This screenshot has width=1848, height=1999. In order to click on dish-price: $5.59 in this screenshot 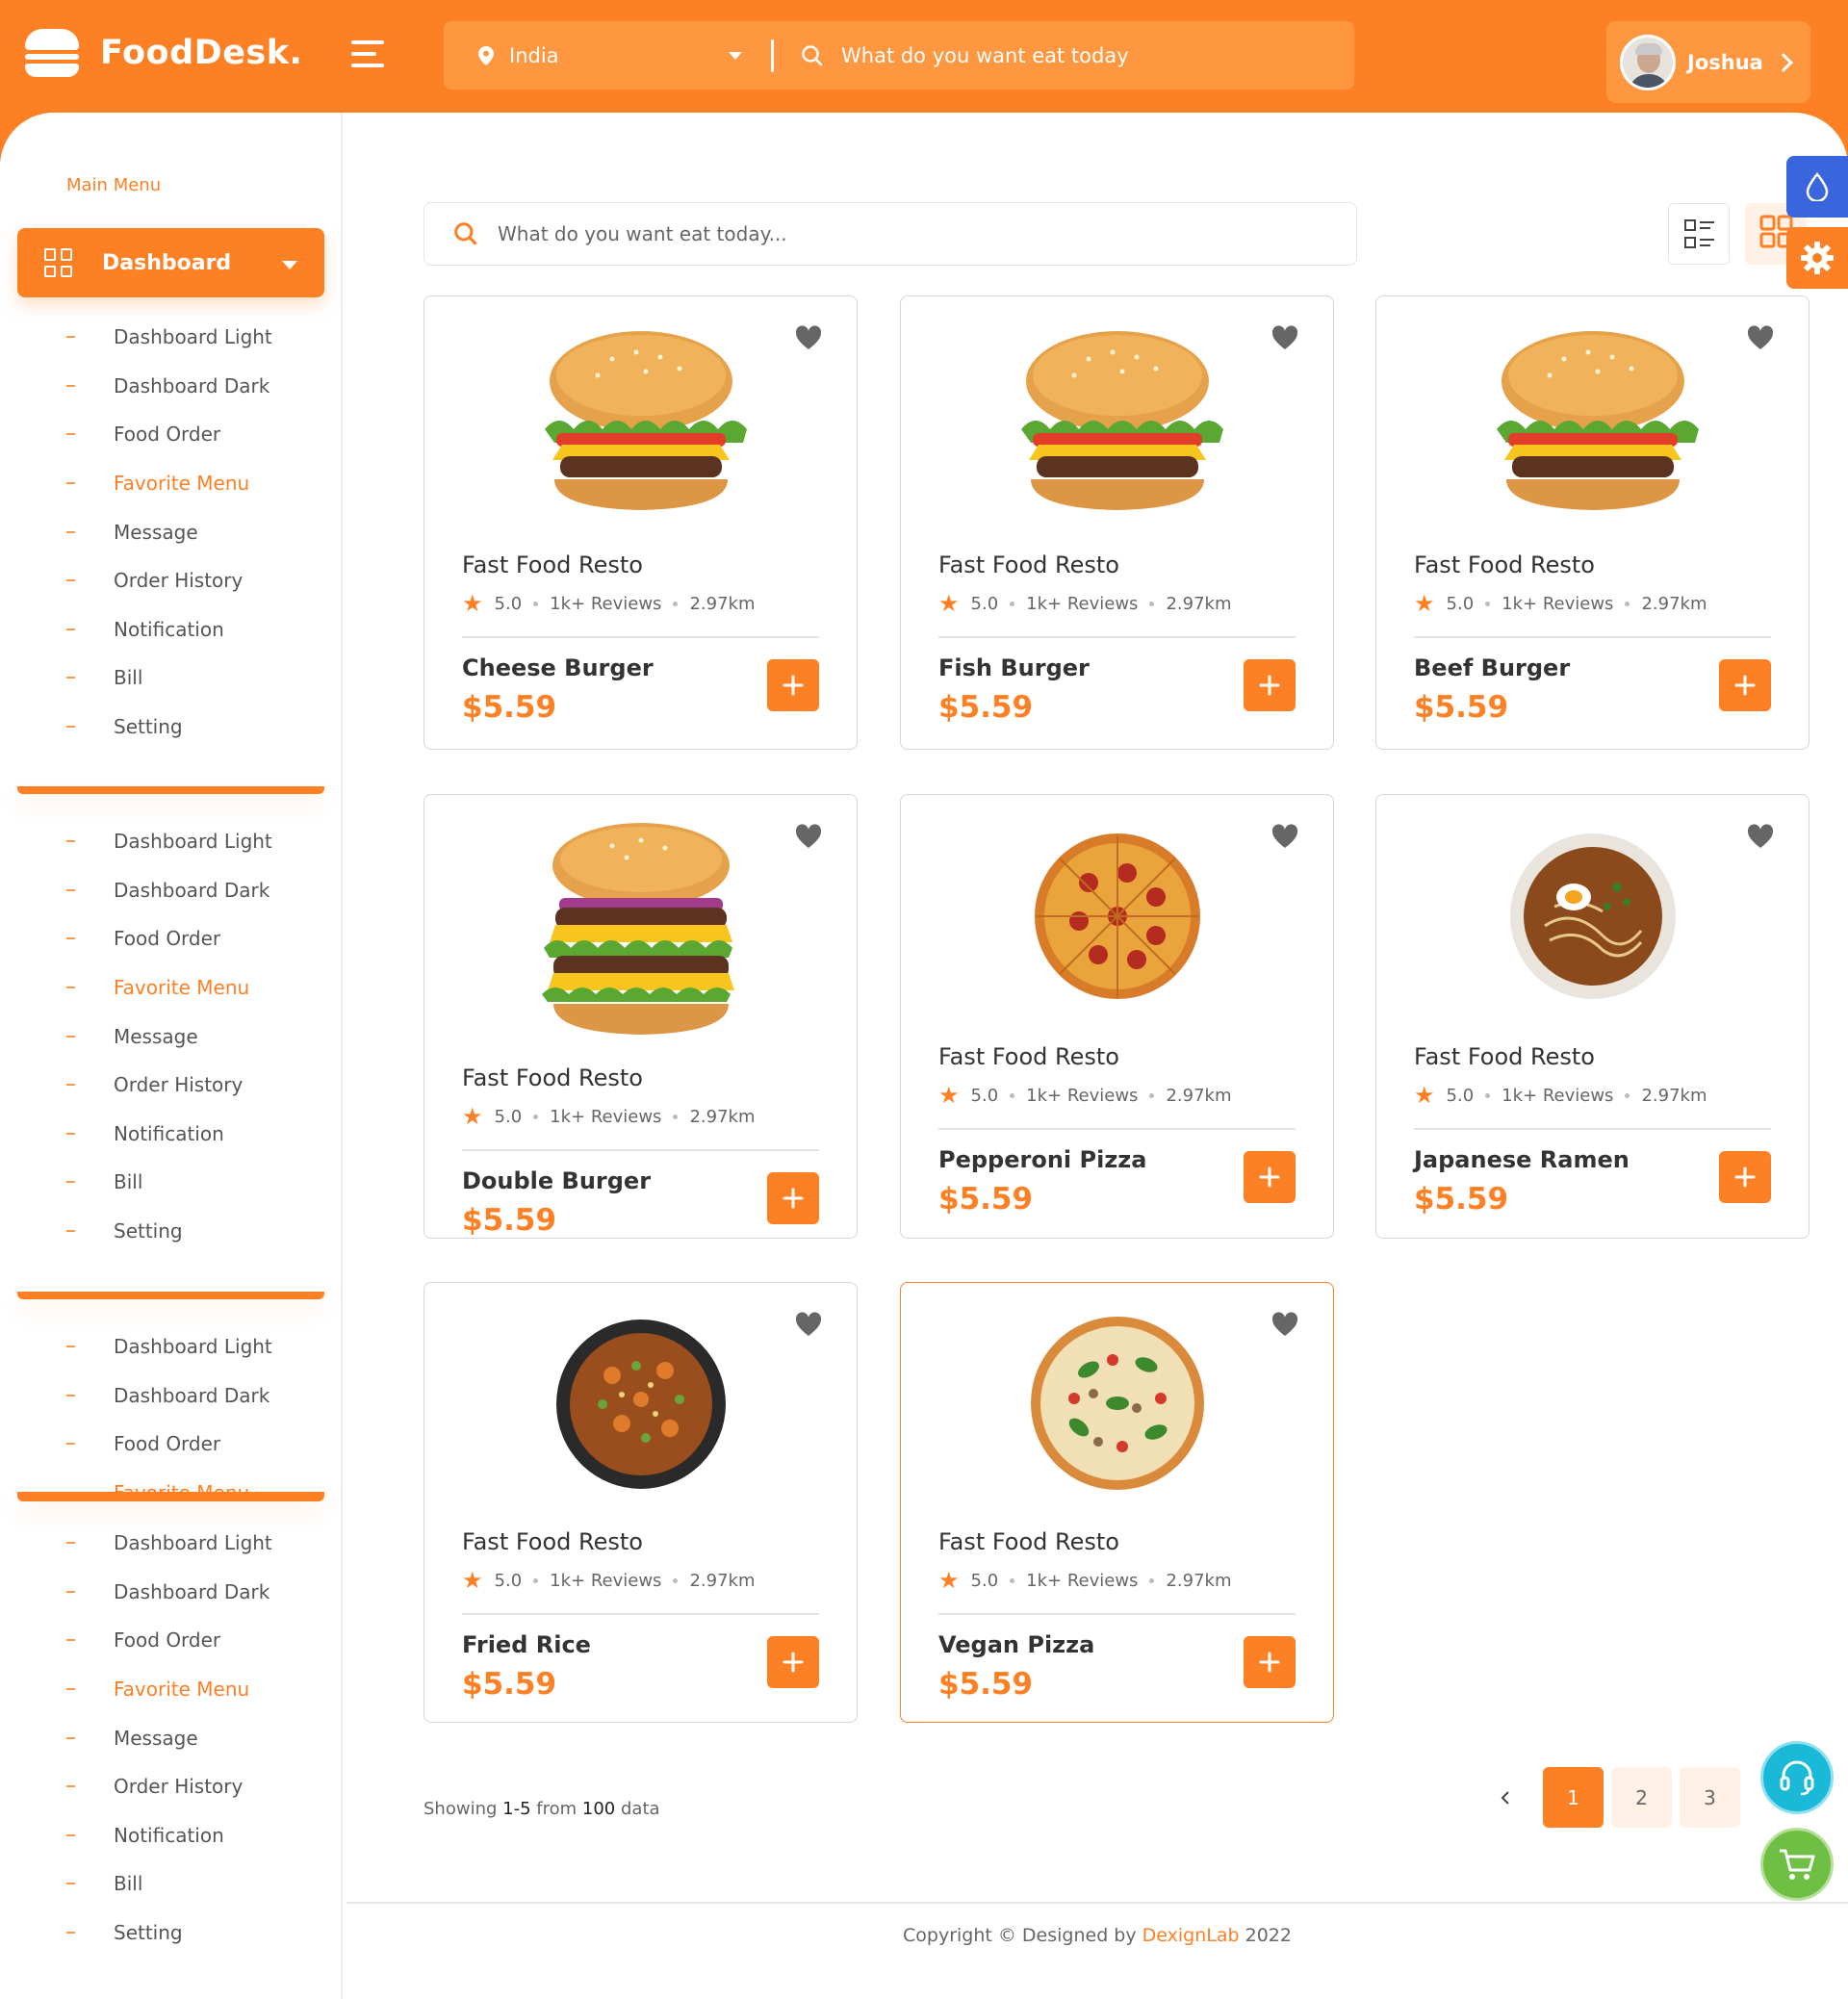, I will do `click(986, 1199)`.